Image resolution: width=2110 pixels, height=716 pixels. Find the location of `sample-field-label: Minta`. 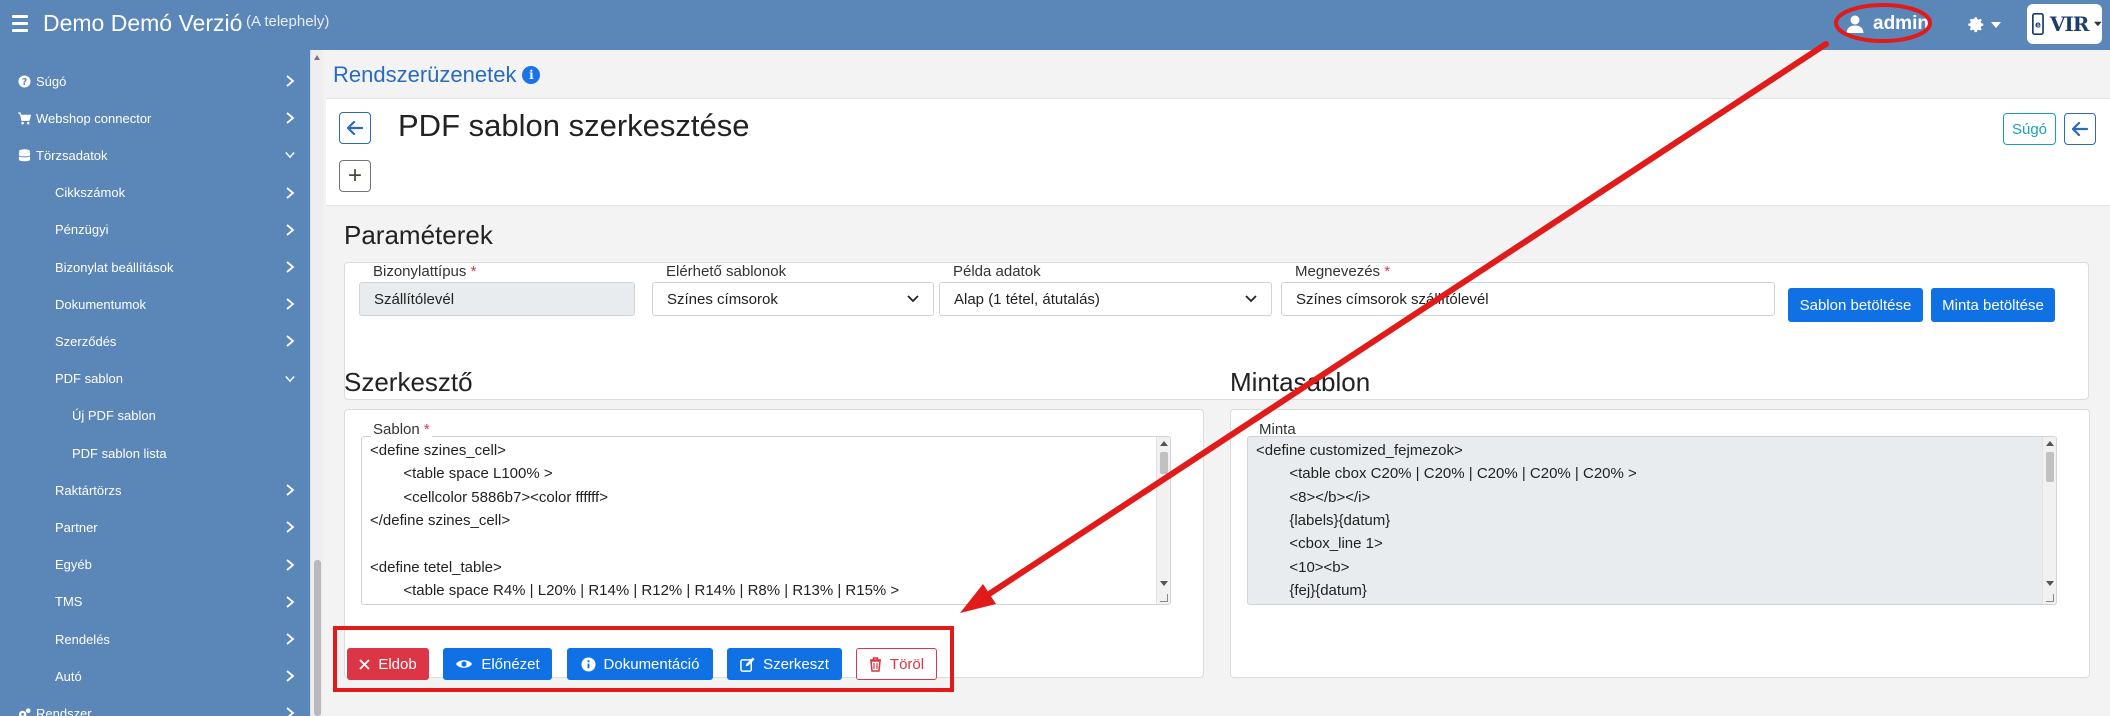

sample-field-label: Minta is located at coordinates (1277, 429).